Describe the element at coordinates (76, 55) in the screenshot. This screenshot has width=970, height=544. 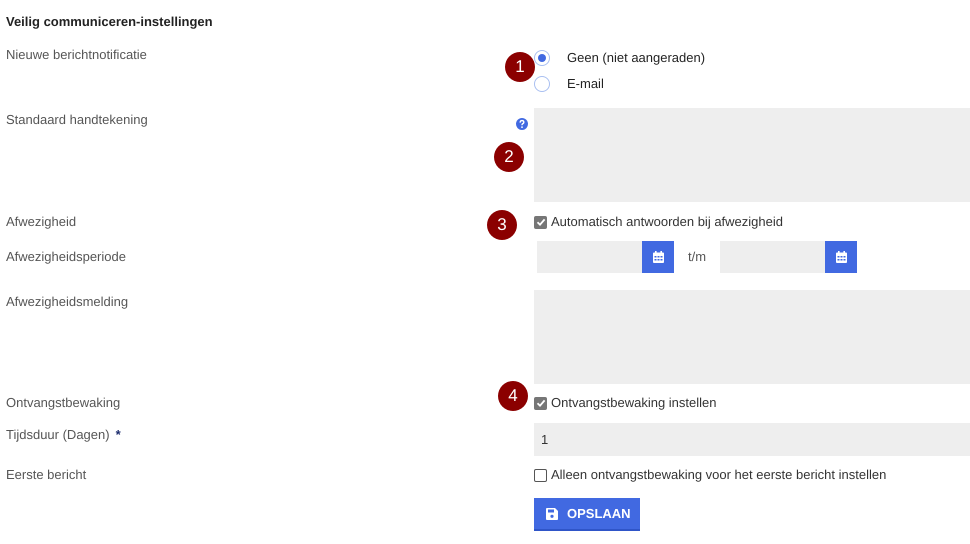
I see `field-label: Nieuwe berichtnotificatie` at that location.